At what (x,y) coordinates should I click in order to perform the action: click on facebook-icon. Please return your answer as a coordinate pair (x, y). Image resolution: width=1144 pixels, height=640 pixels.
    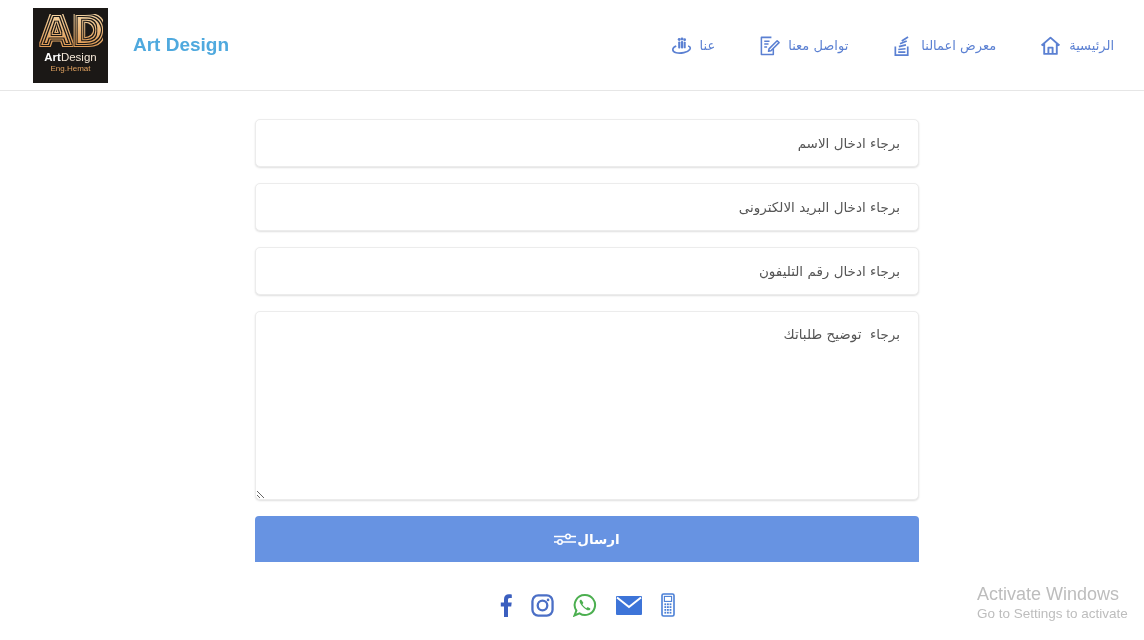
    Looking at the image, I should click on (505, 605).